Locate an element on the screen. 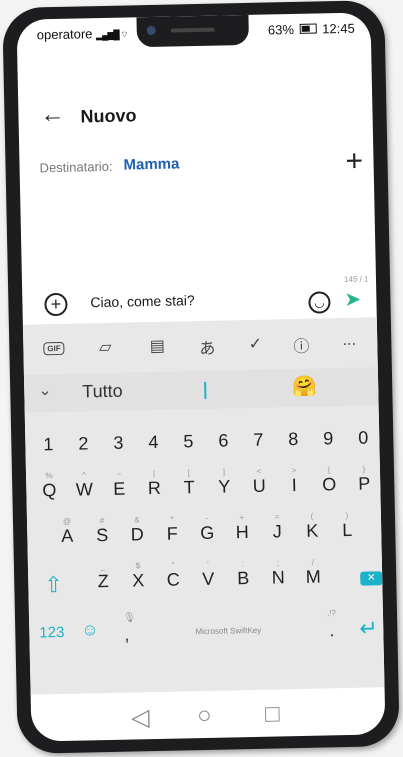 The width and height of the screenshot is (403, 757). key-e: ~ E is located at coordinates (119, 485).